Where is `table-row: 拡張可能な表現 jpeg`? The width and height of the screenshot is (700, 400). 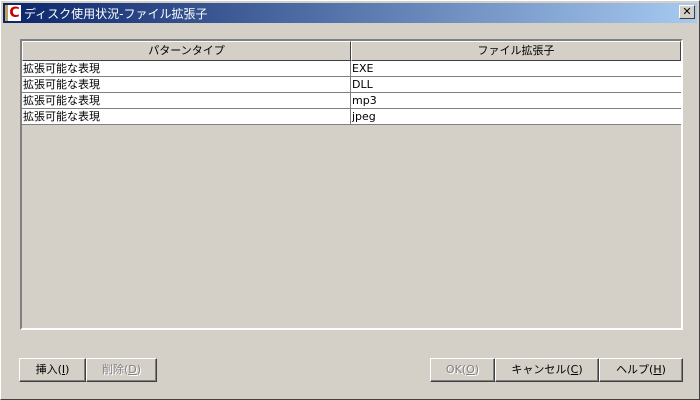
table-row: 拡張可能な表現 jpeg is located at coordinates (351, 117).